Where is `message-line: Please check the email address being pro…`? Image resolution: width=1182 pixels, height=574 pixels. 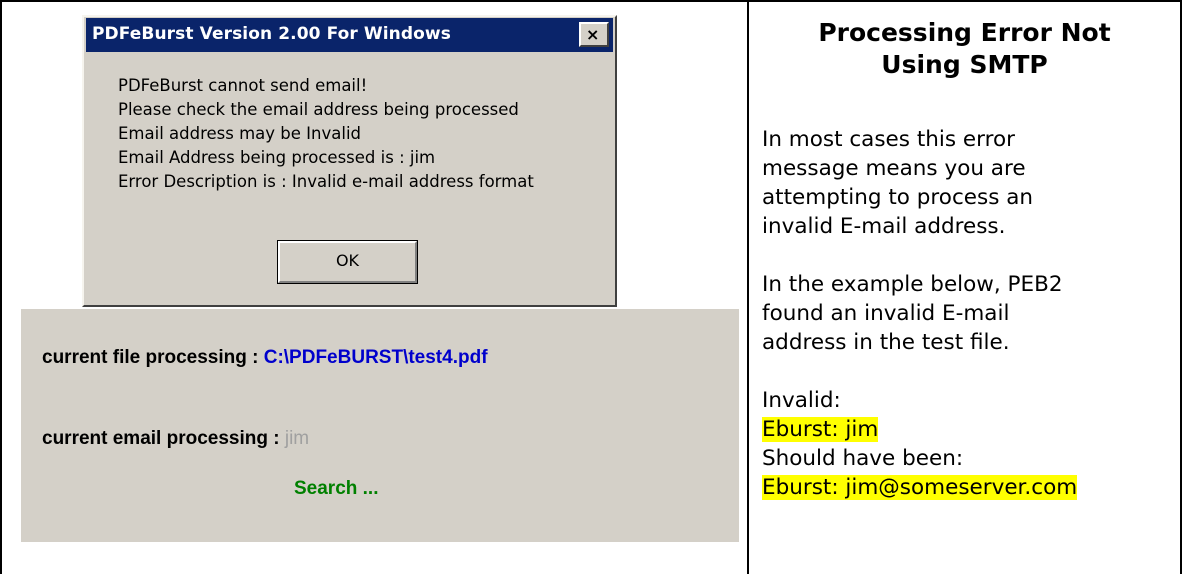
message-line: Please check the email address being pro… is located at coordinates (318, 109).